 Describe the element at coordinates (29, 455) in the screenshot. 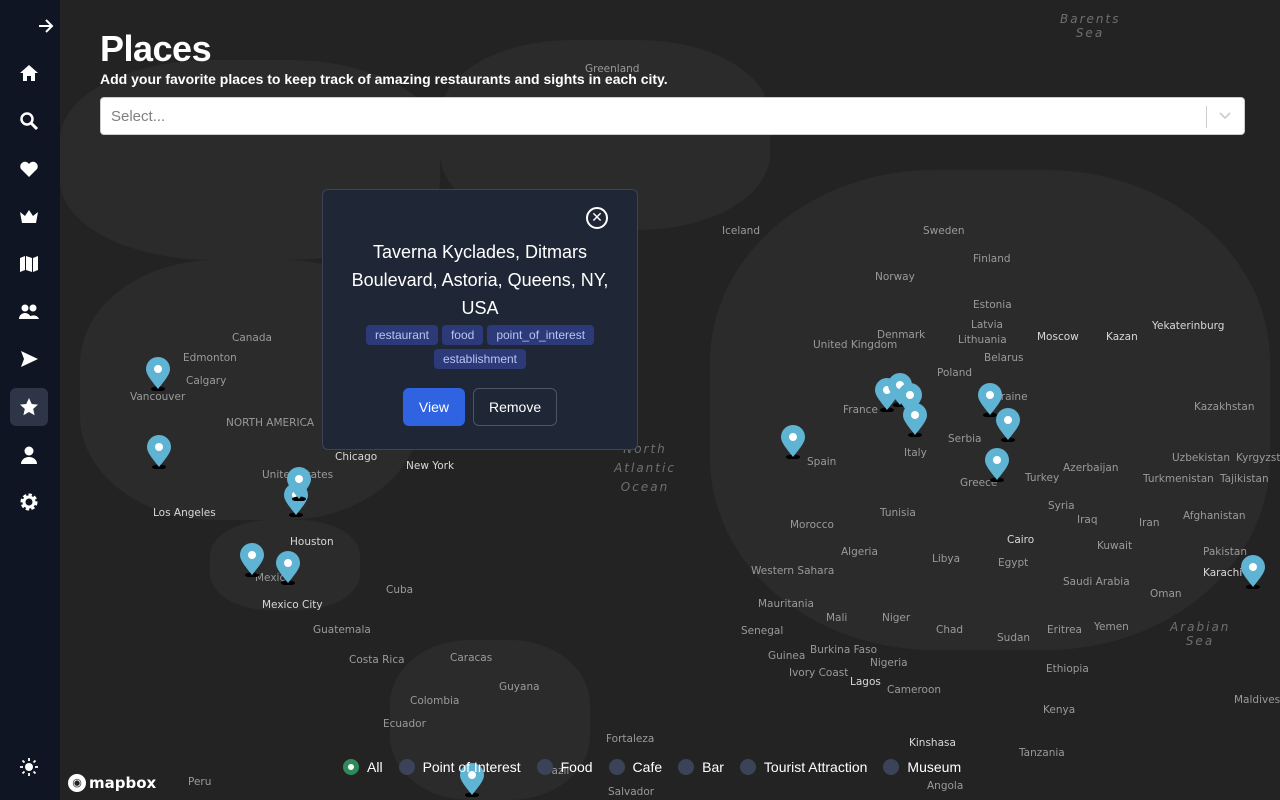

I see `sidebar-item-user` at that location.